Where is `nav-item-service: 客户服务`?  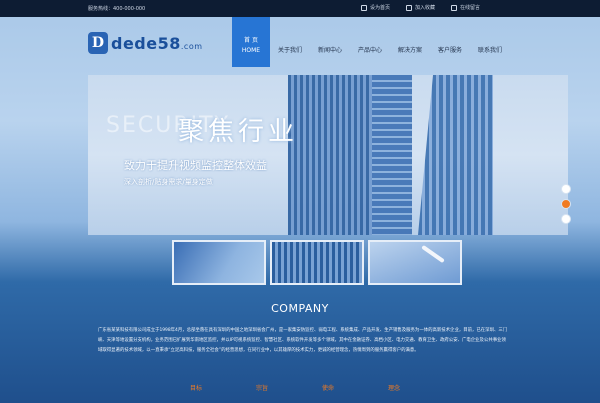
nav-item-service: 客户服务 is located at coordinates (450, 42).